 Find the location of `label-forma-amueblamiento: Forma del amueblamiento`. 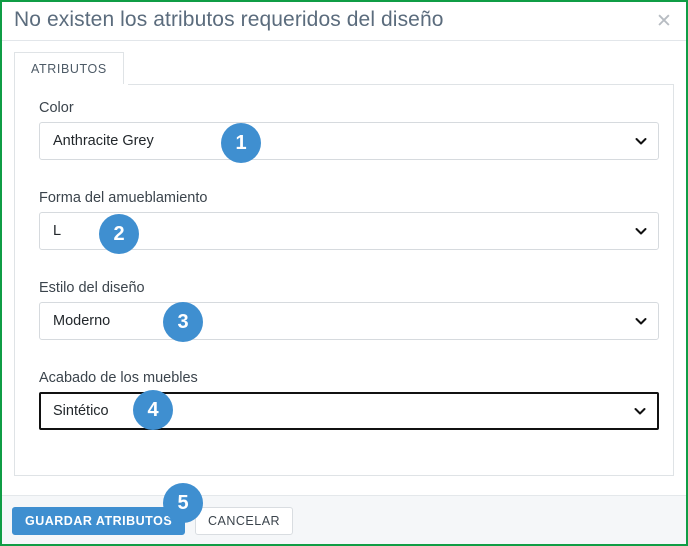

label-forma-amueblamiento: Forma del amueblamiento is located at coordinates (123, 198).